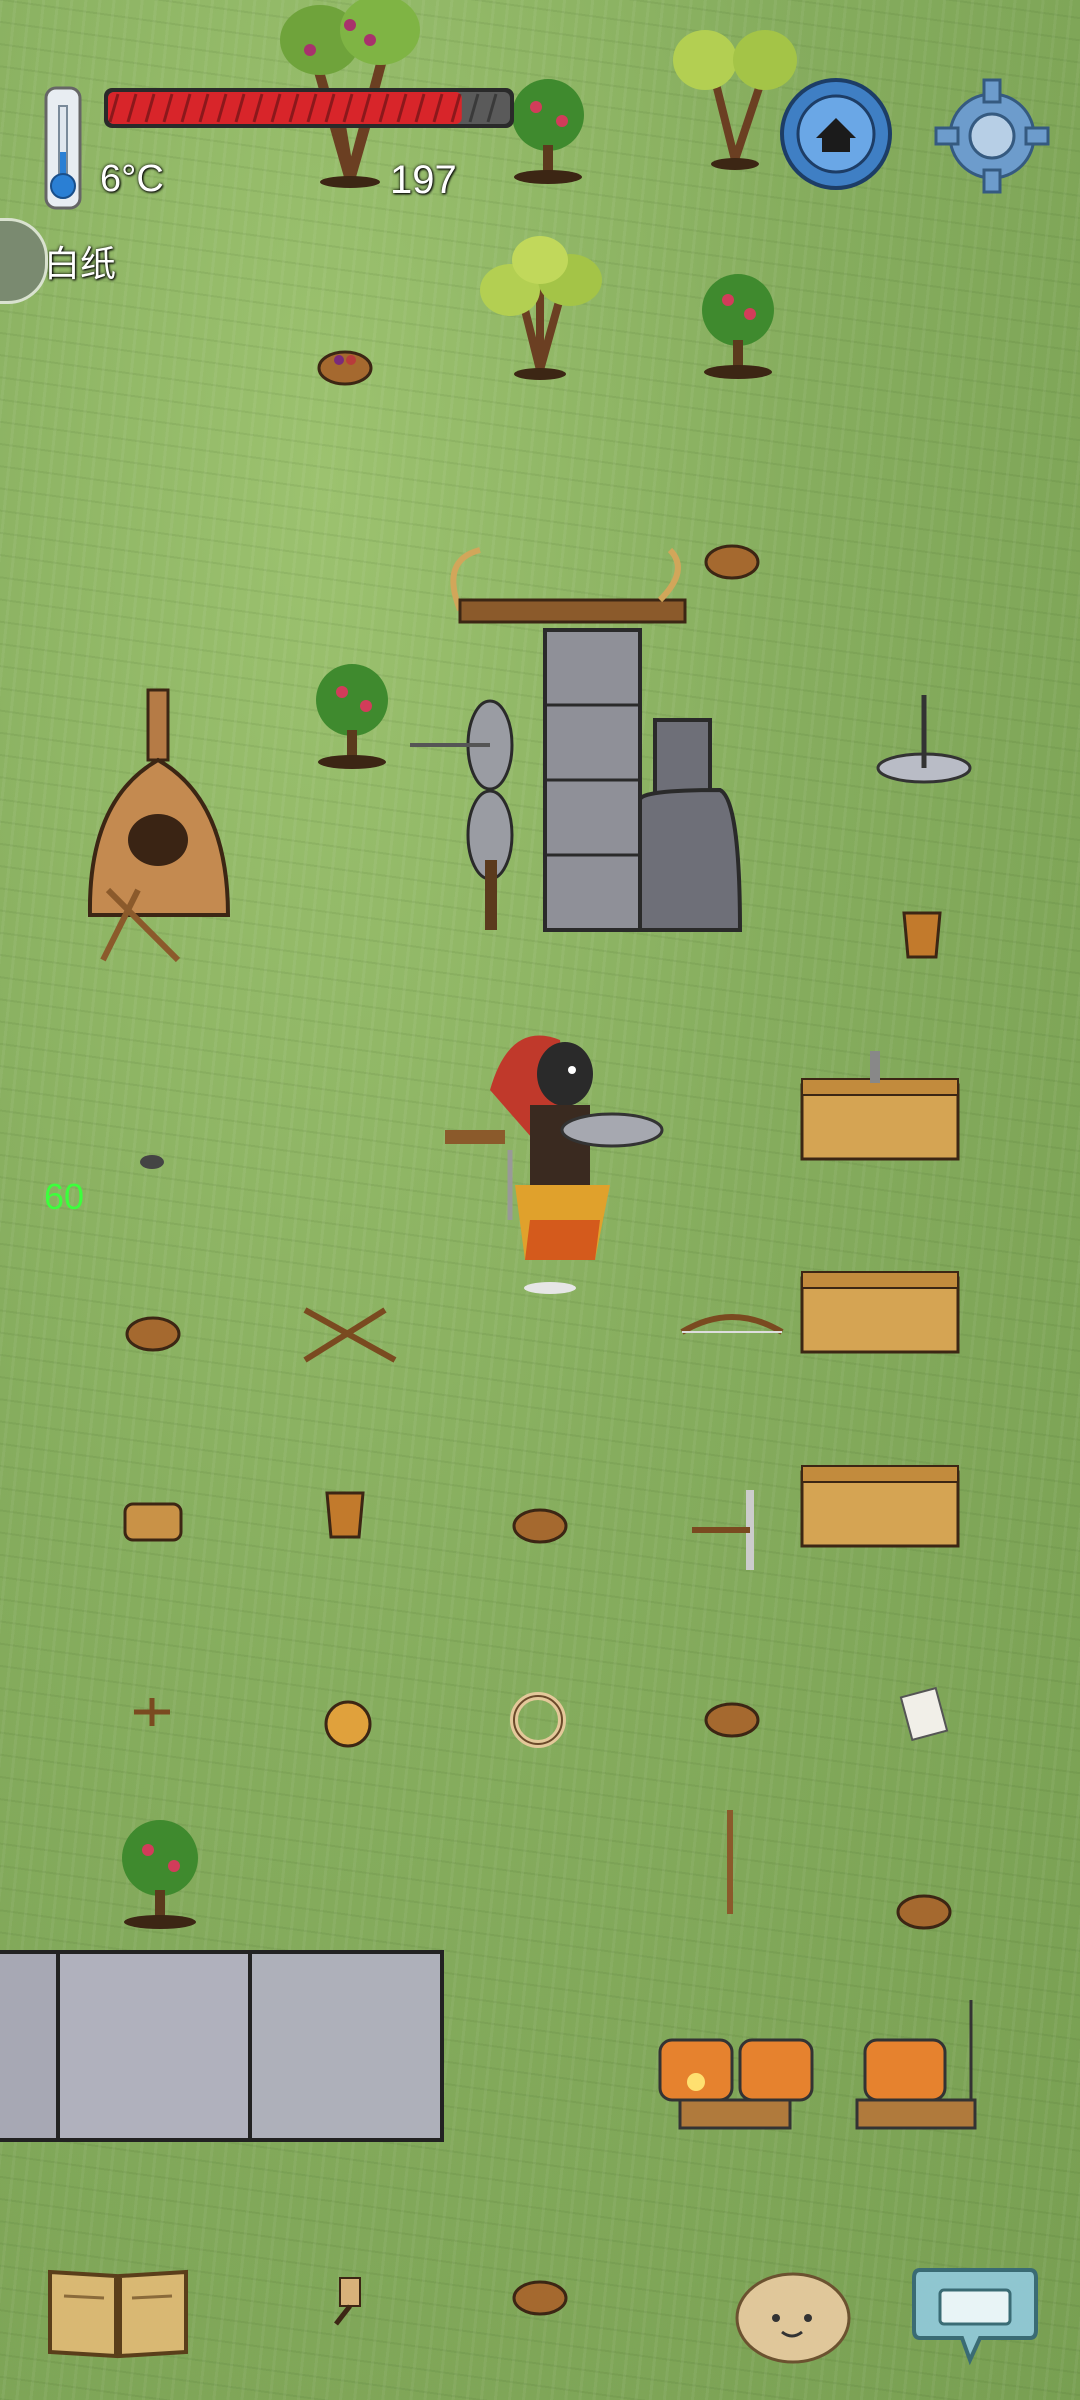 This screenshot has height=2400, width=1080. What do you see at coordinates (24, 261) in the screenshot?
I see `player-portrait-icon` at bounding box center [24, 261].